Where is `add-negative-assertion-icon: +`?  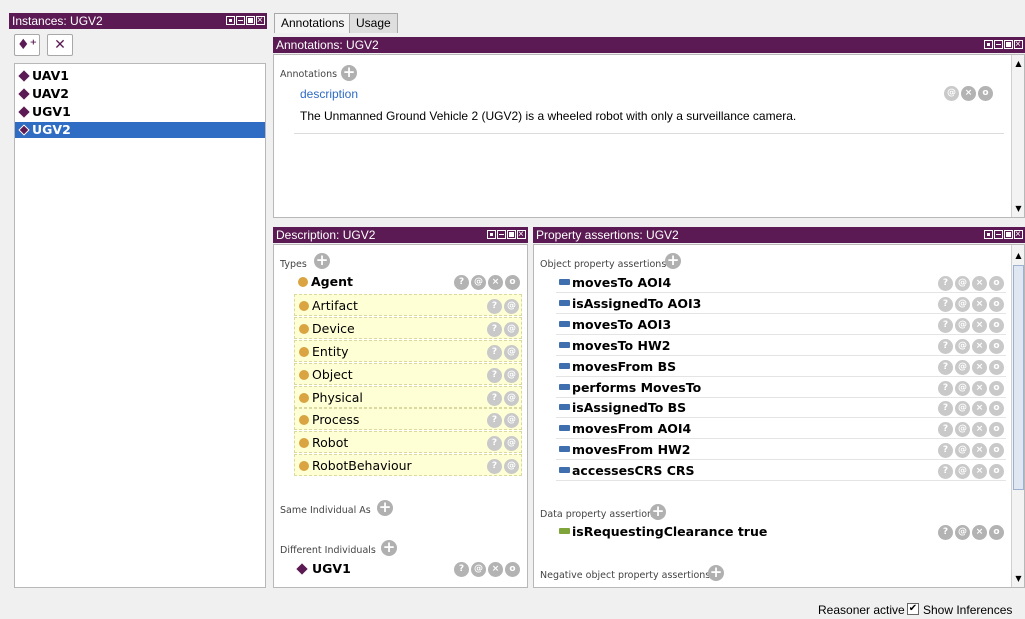 add-negative-assertion-icon: + is located at coordinates (716, 573).